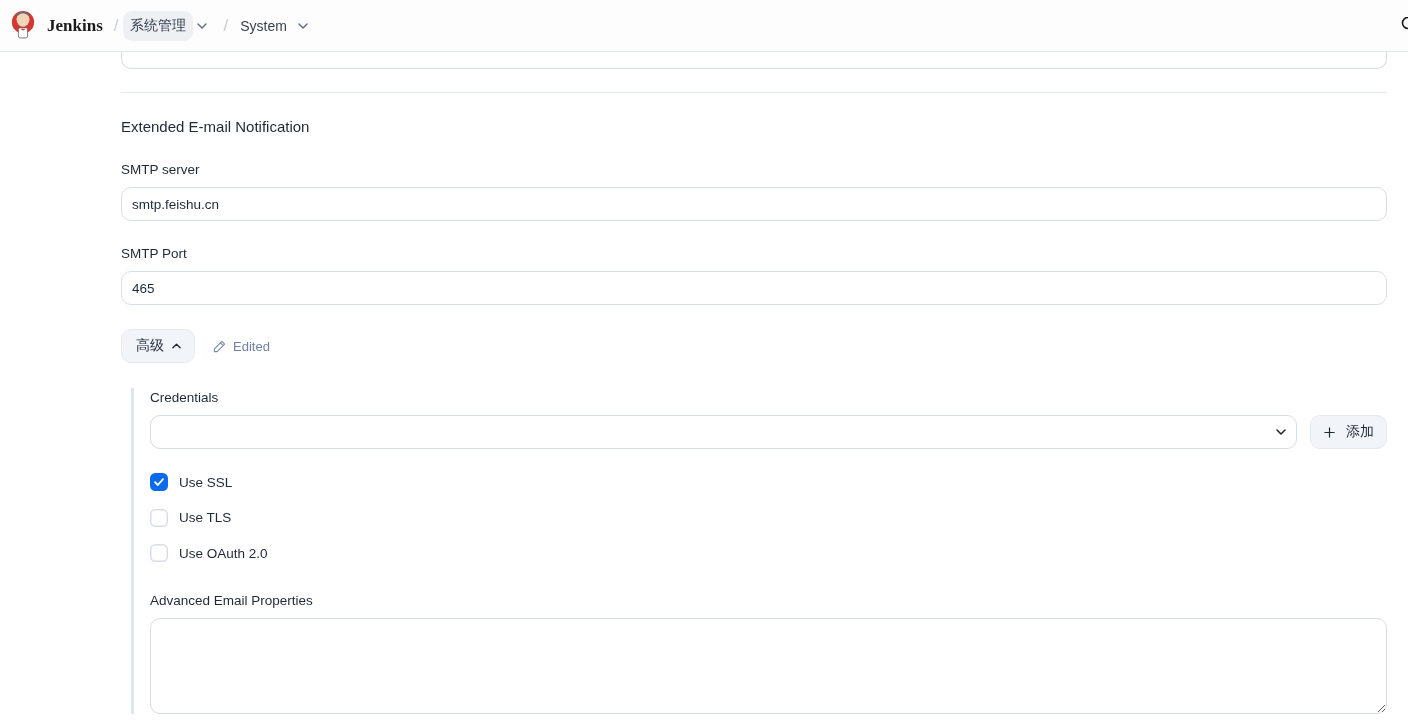 Image resolution: width=1408 pixels, height=726 pixels. I want to click on add-button: 添加, so click(1348, 432).